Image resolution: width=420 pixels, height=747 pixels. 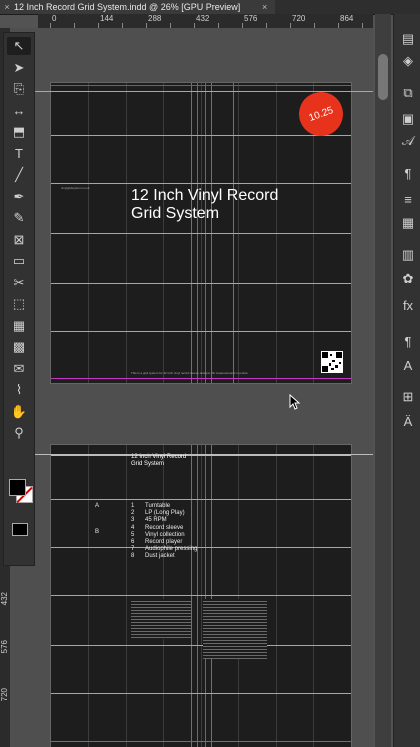 I want to click on layers-icon: ◈, so click(x=408, y=61).